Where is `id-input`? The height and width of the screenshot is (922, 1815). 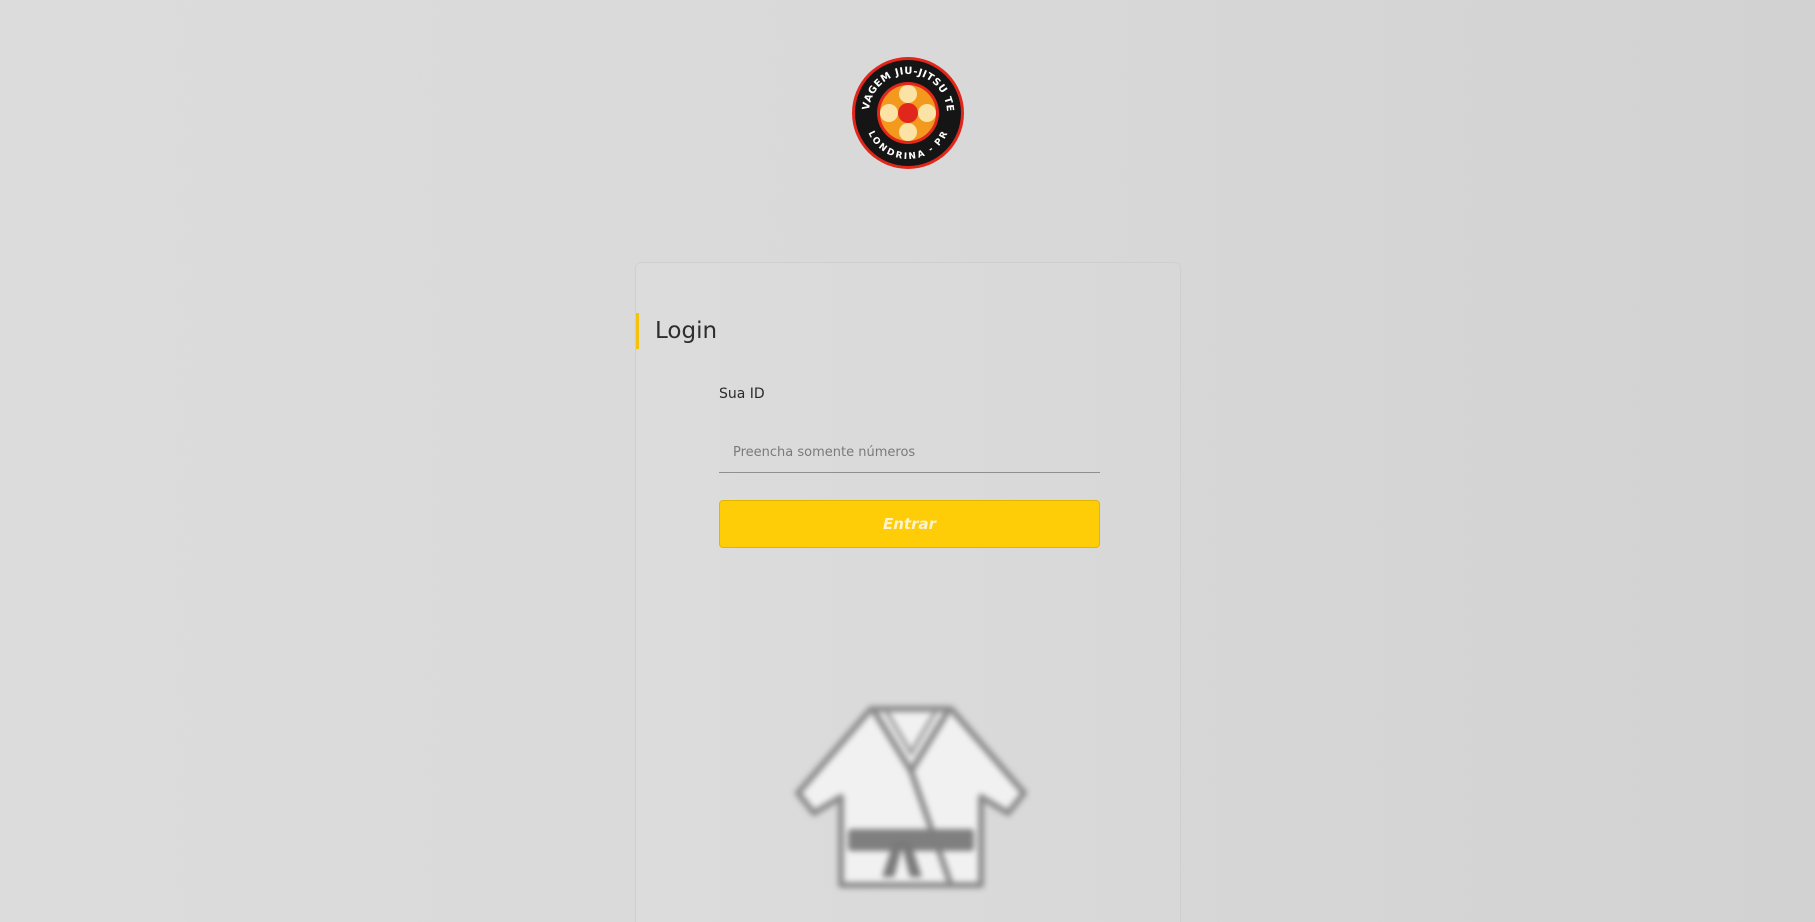
id-input is located at coordinates (909, 453).